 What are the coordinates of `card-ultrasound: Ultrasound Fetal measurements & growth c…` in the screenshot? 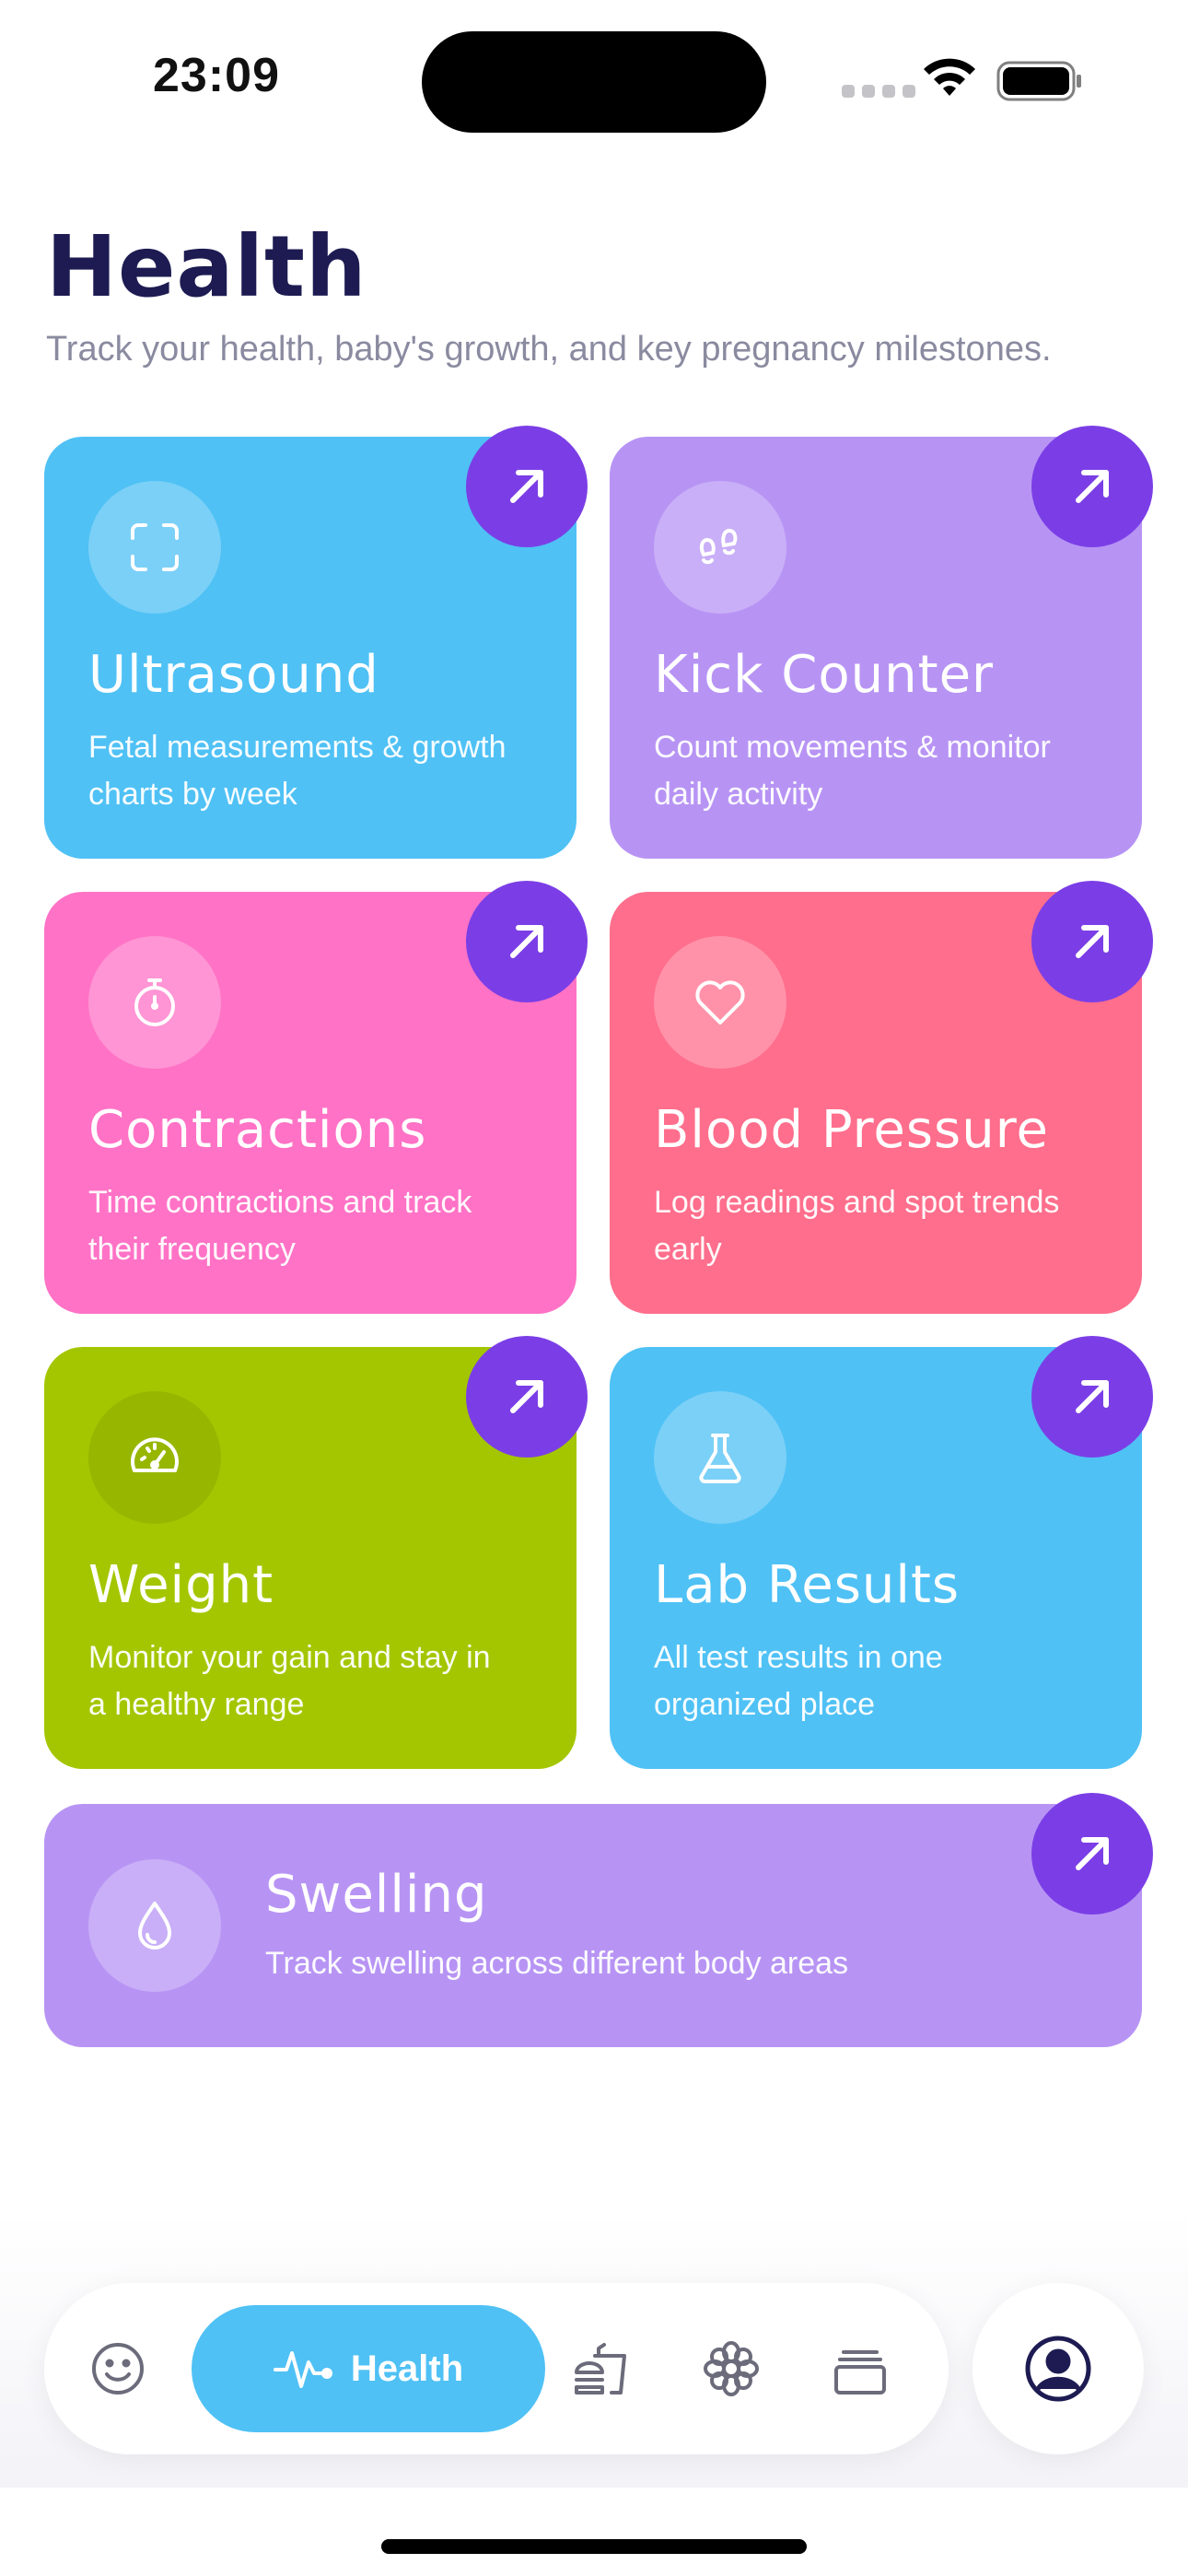 It's located at (316, 642).